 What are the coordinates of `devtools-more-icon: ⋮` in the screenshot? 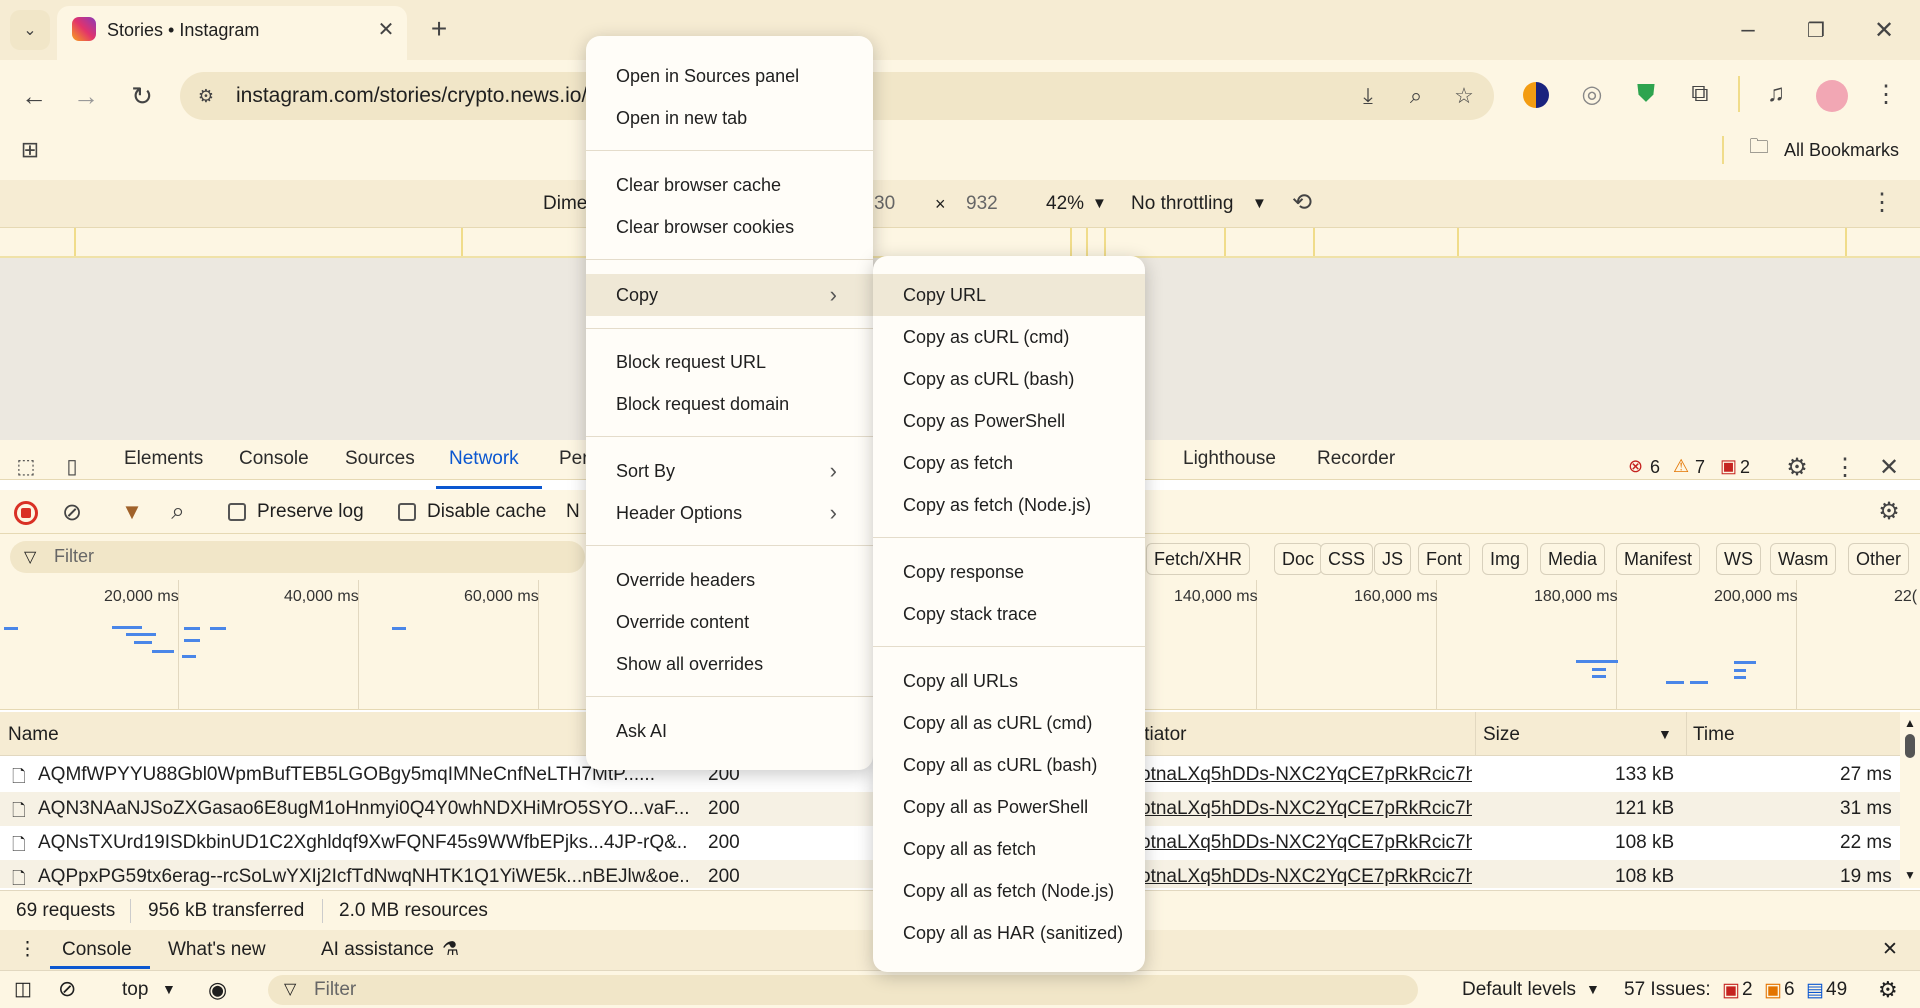 It's located at (1845, 467).